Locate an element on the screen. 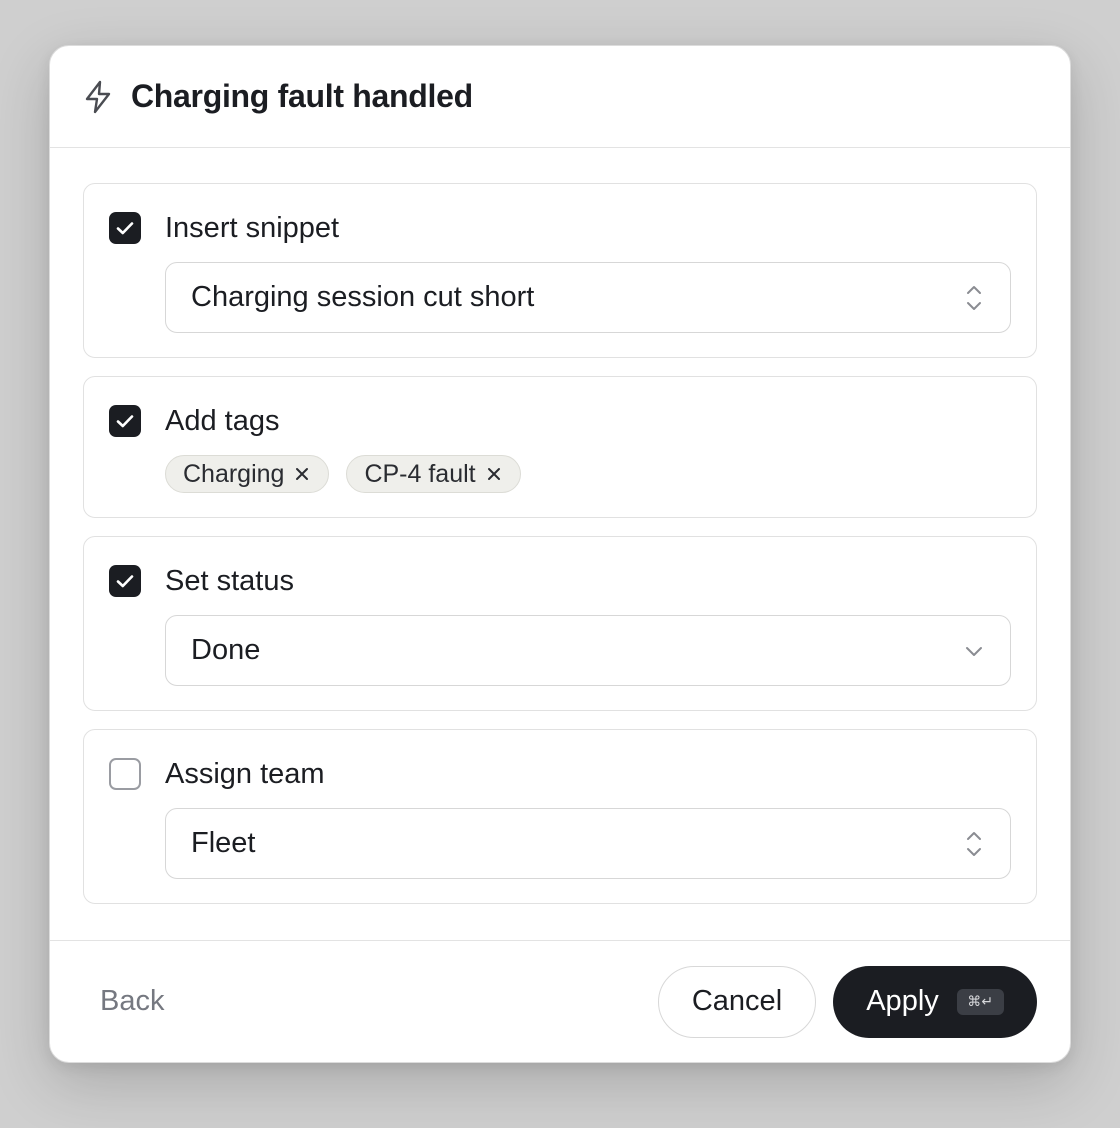 Image resolution: width=1120 pixels, height=1128 pixels. lightning-bolt-icon is located at coordinates (98, 97).